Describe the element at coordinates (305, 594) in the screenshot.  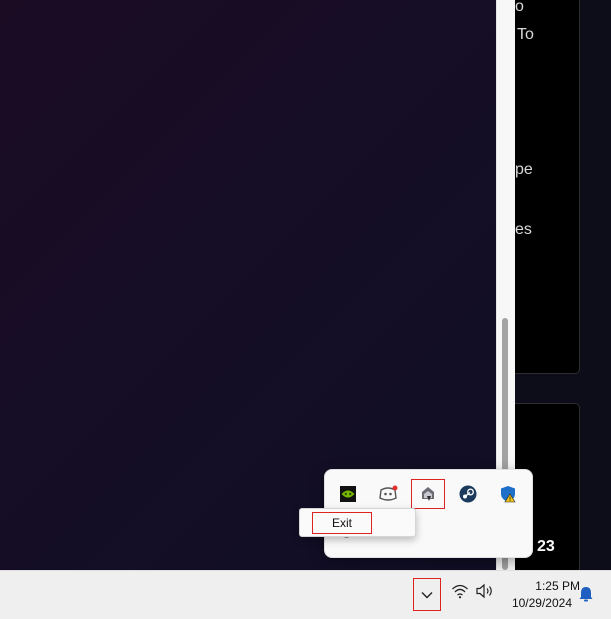
I see `taskbar: 1:25 PM 10/29/2024` at that location.